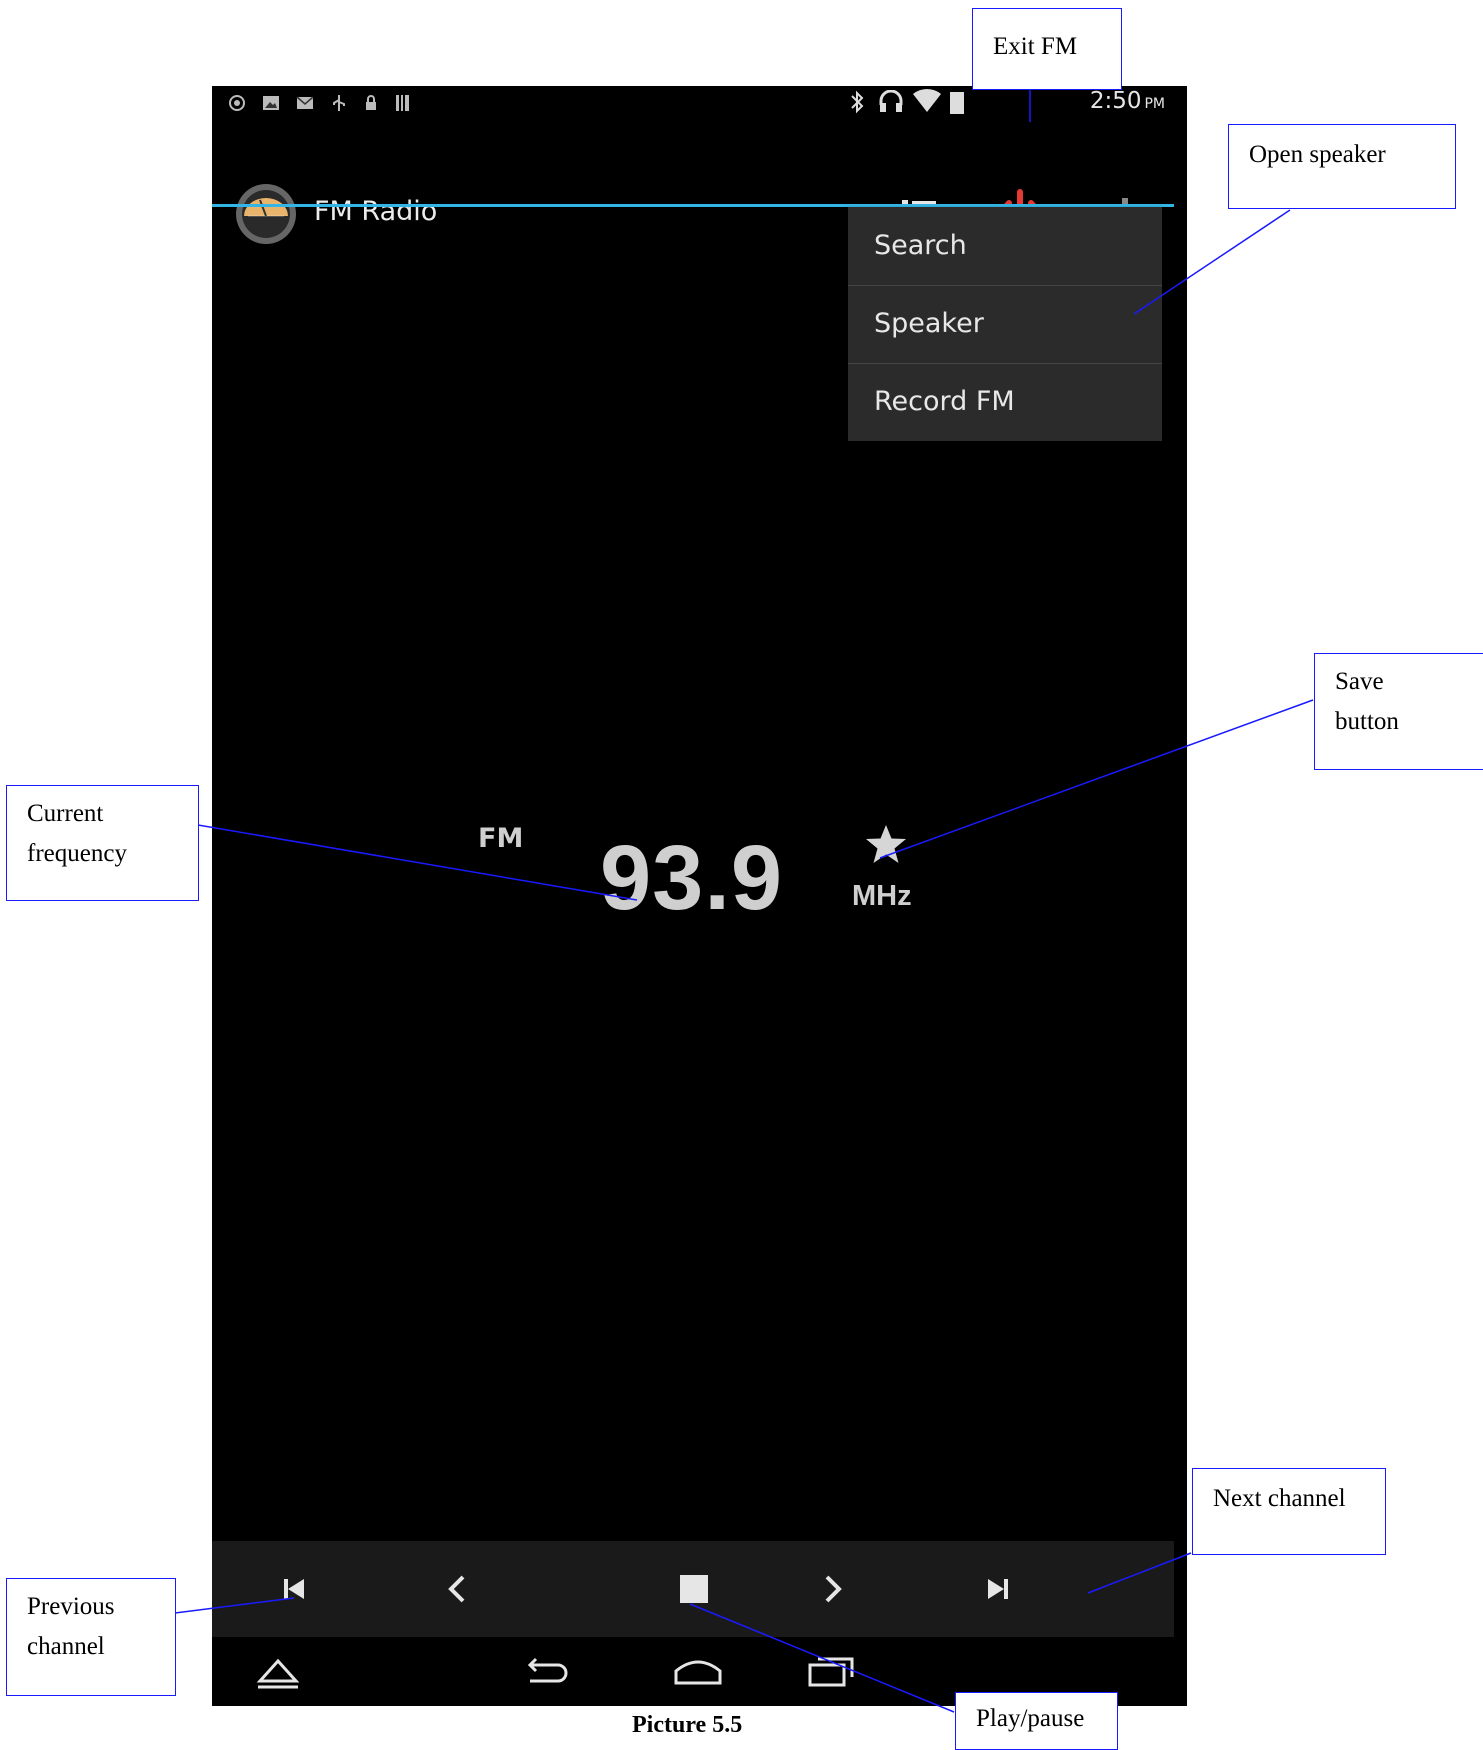 This screenshot has width=1483, height=1750. I want to click on home-icon, so click(698, 1670).